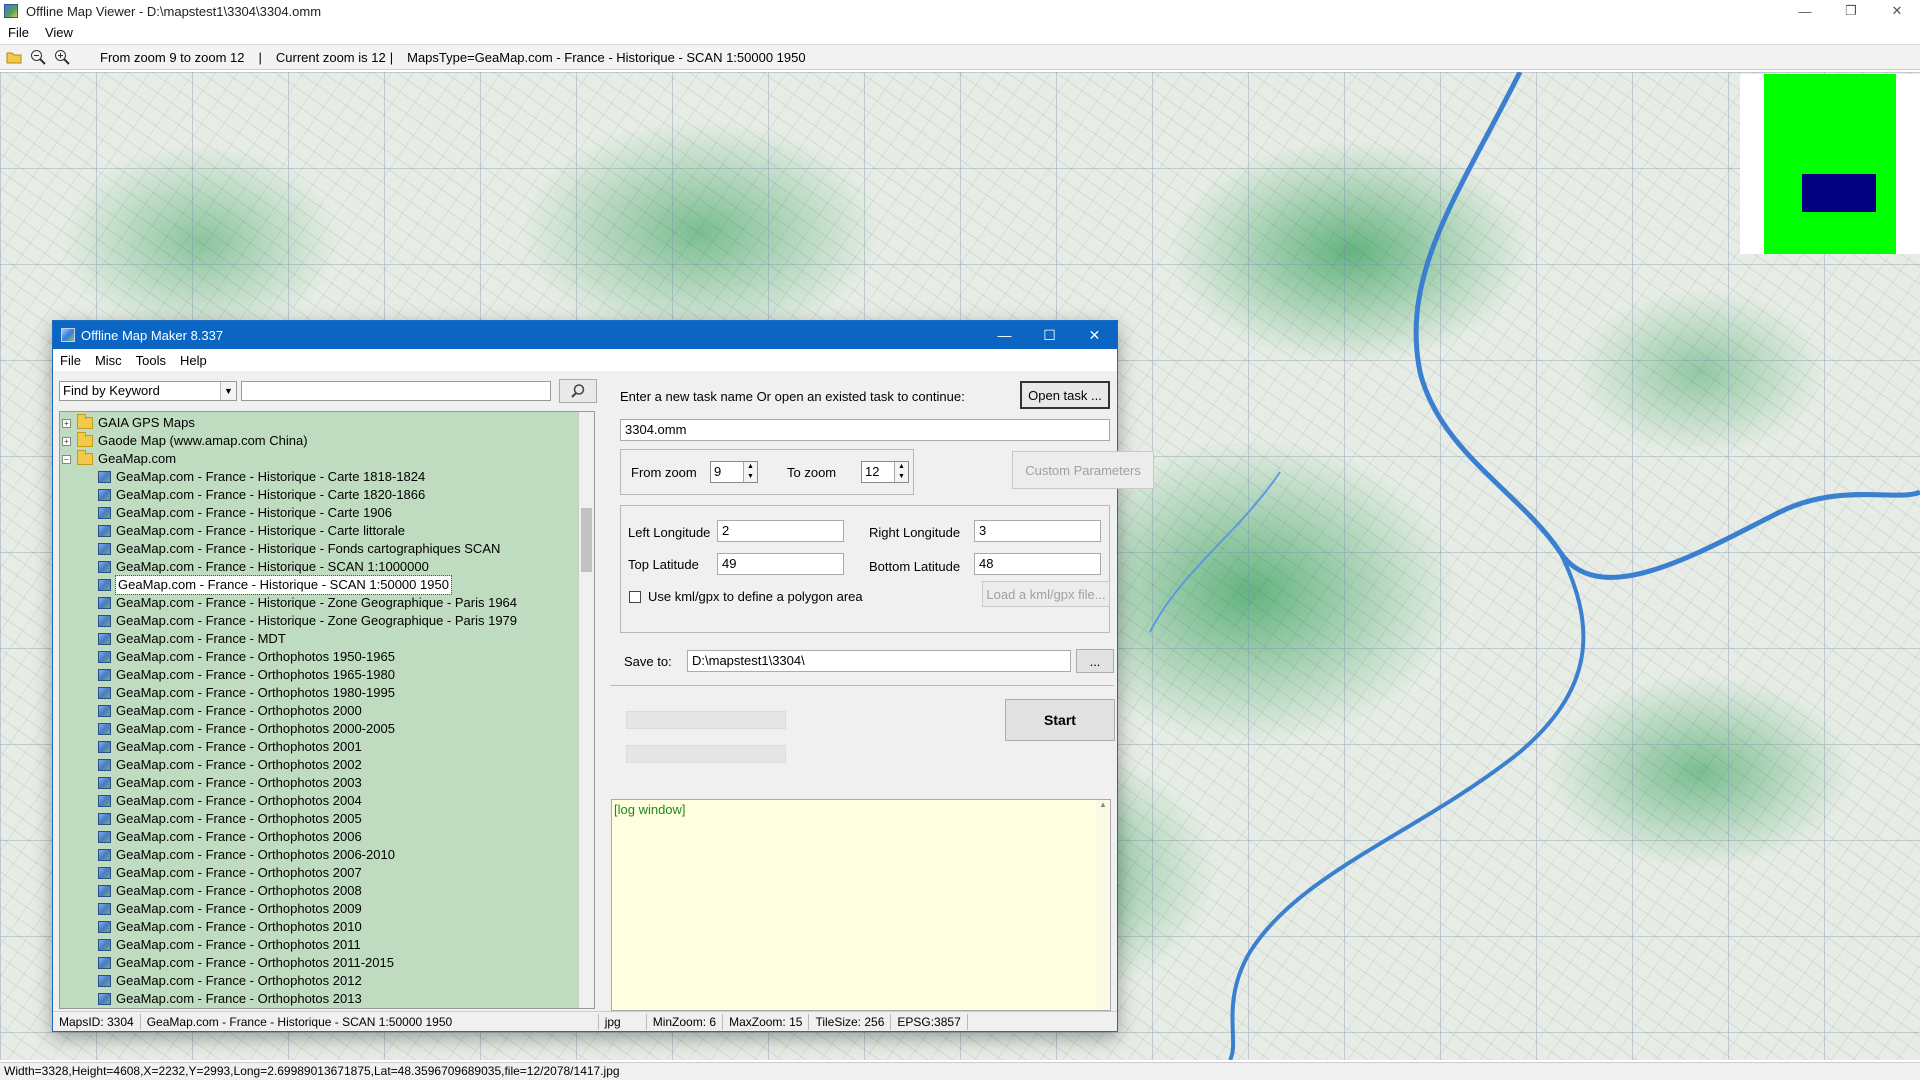  What do you see at coordinates (230, 801) in the screenshot?
I see `tree-map-item: GeaMap.com - France - Orthophotos 2004` at bounding box center [230, 801].